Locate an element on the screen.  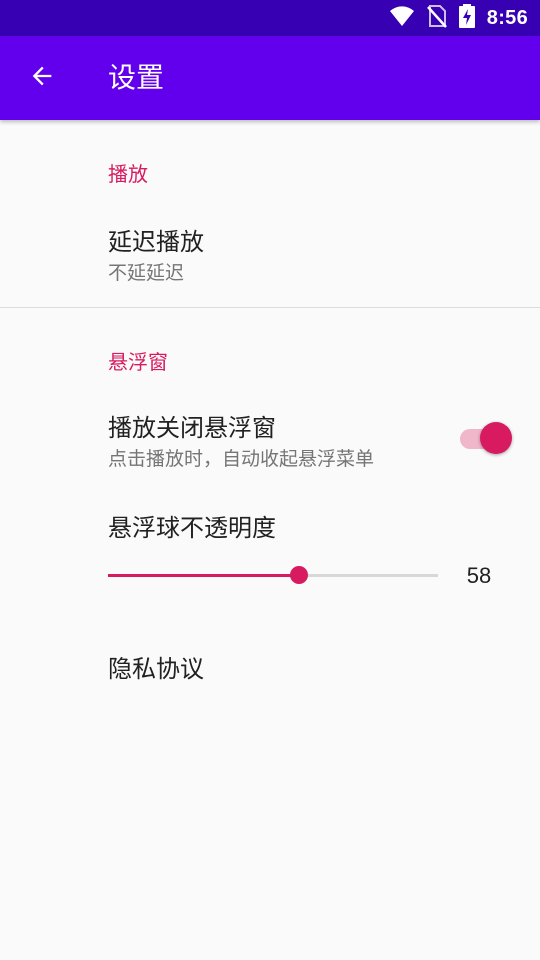
opacity-value: 58 is located at coordinates (479, 575).